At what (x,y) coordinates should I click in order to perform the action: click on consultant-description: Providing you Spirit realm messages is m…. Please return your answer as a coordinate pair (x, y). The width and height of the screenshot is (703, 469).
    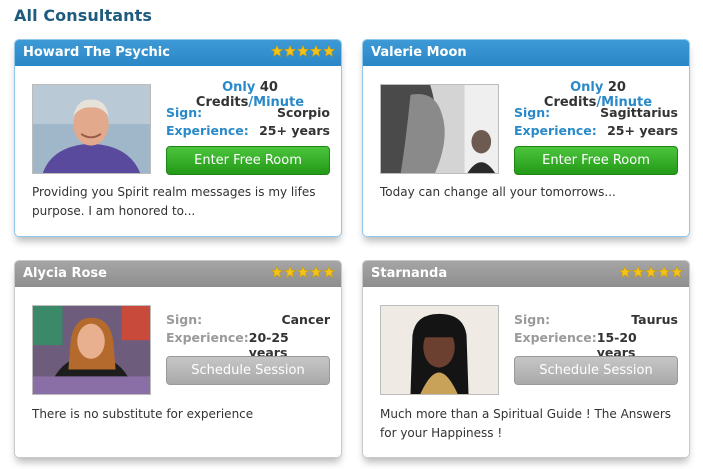
    Looking at the image, I should click on (174, 201).